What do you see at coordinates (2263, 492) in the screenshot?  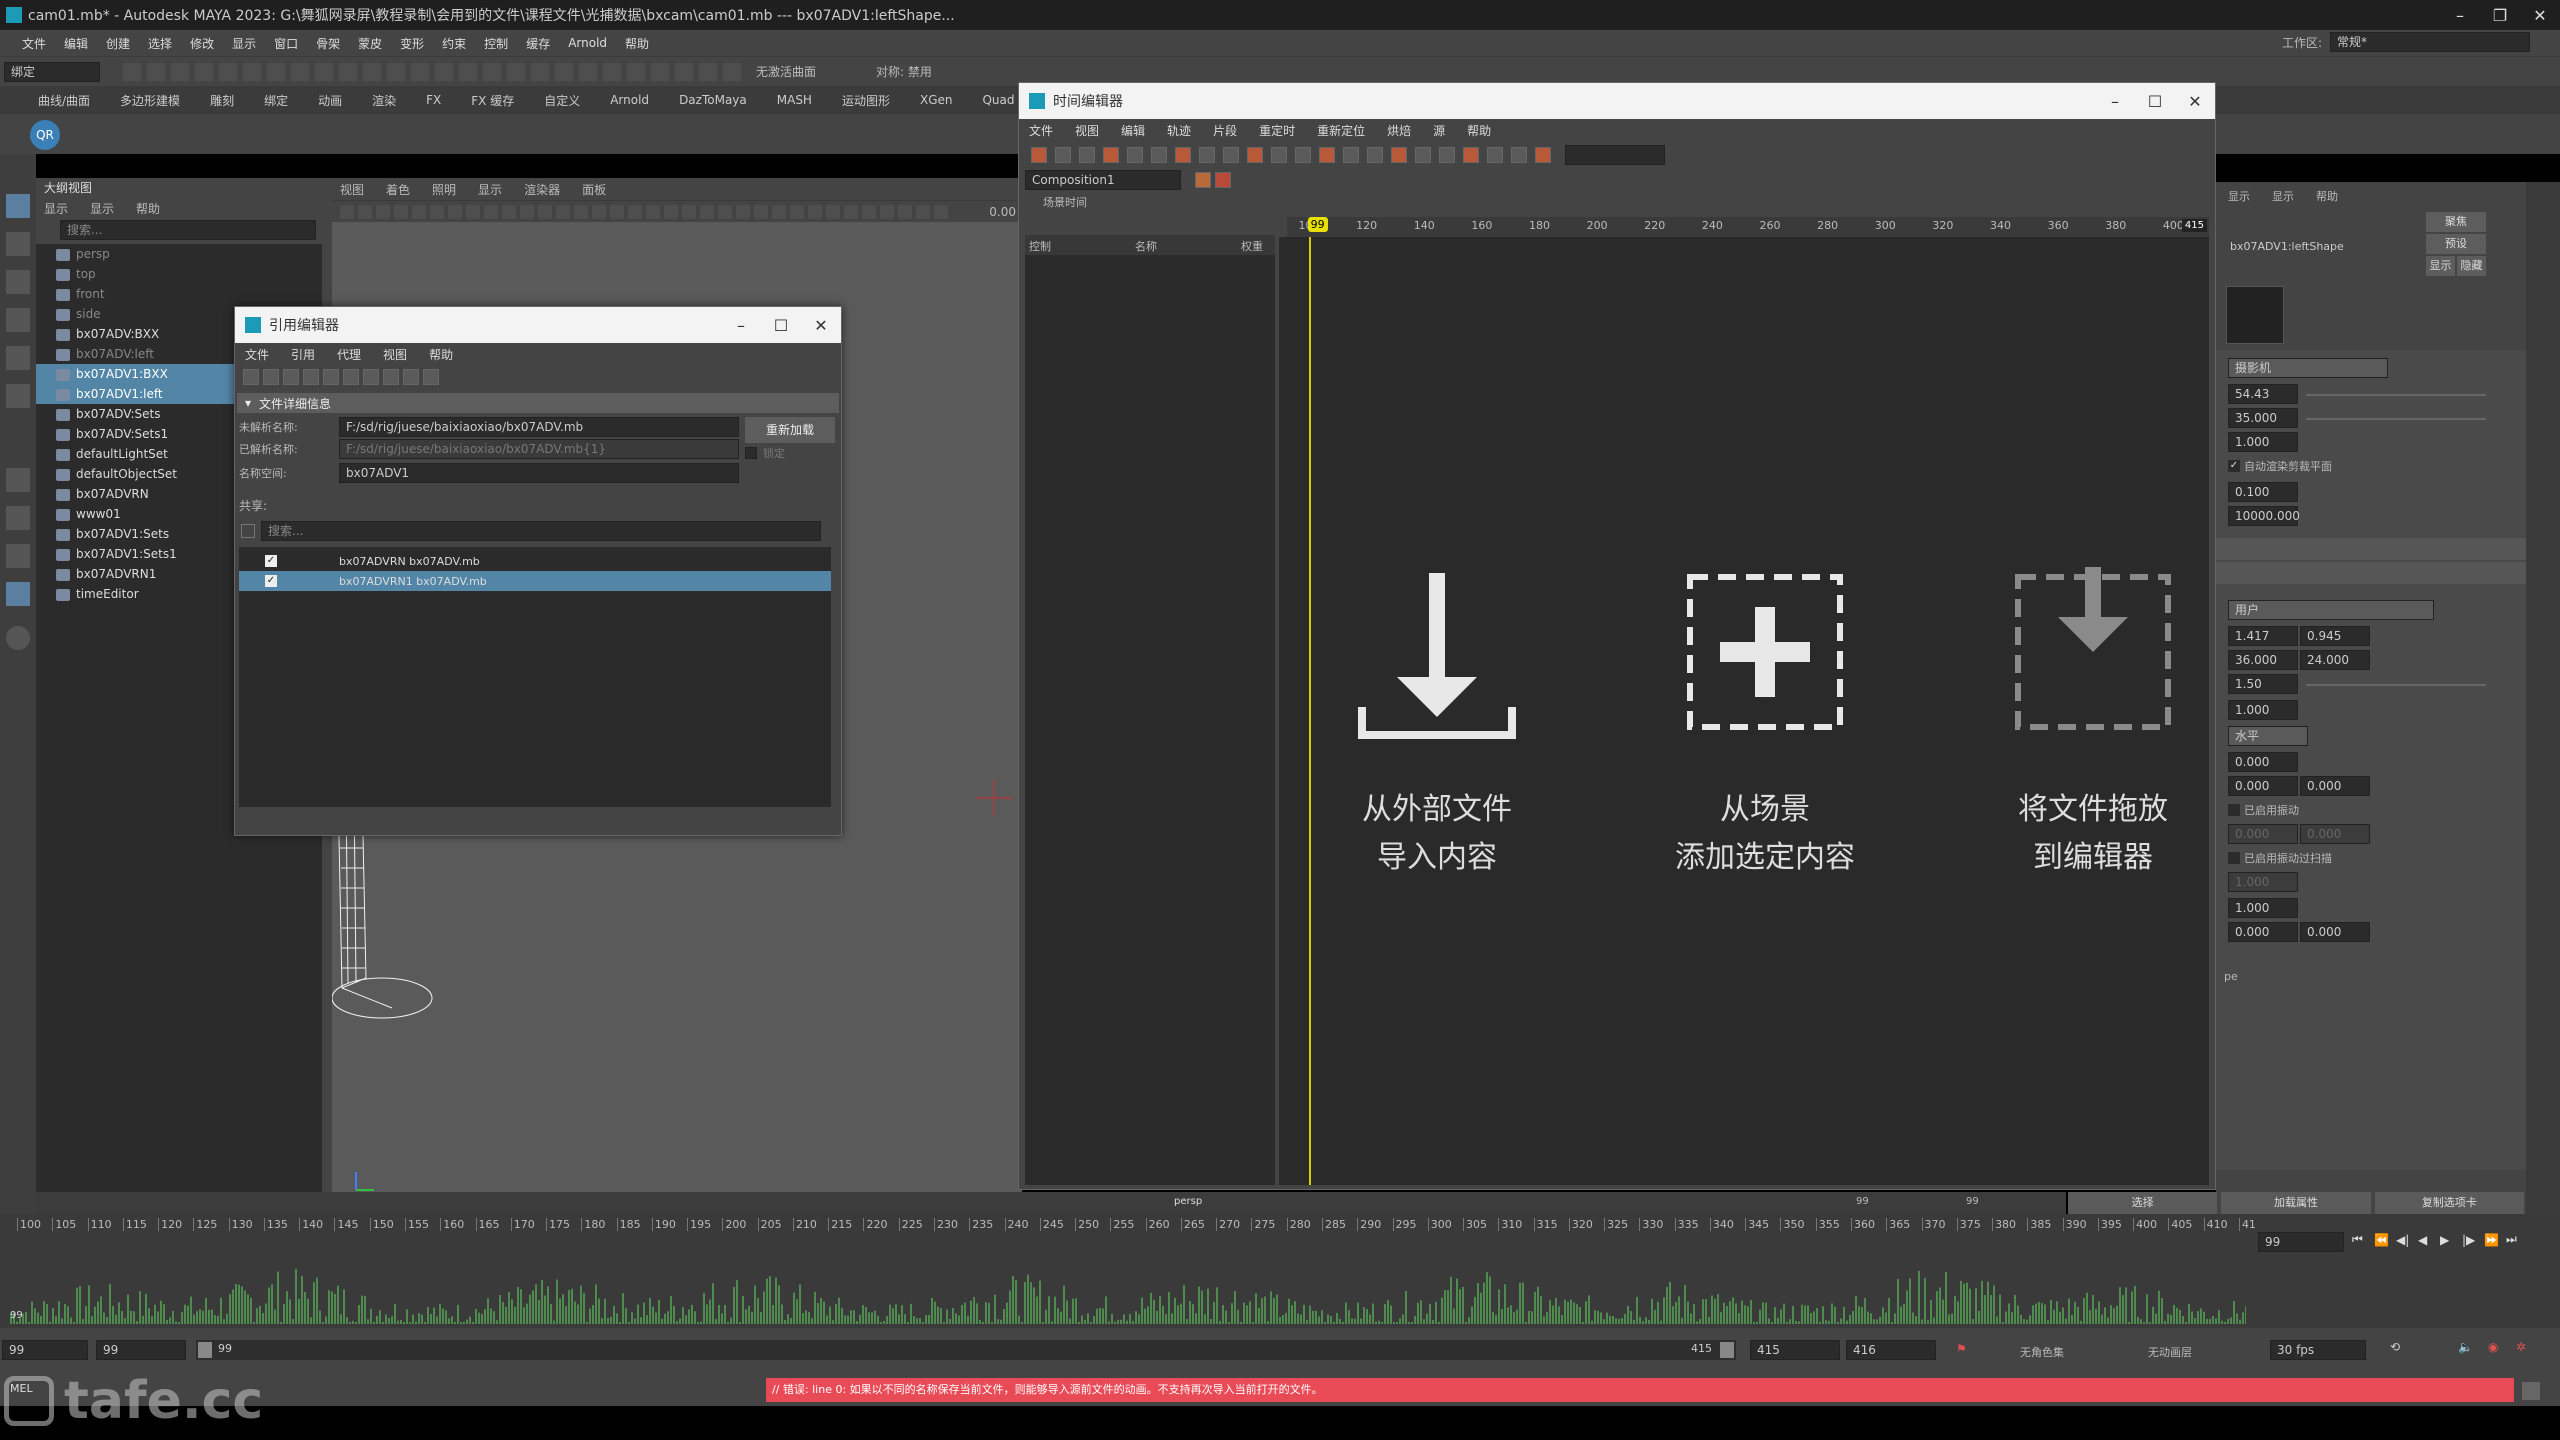 I see `near-clip-field: 0.100` at bounding box center [2263, 492].